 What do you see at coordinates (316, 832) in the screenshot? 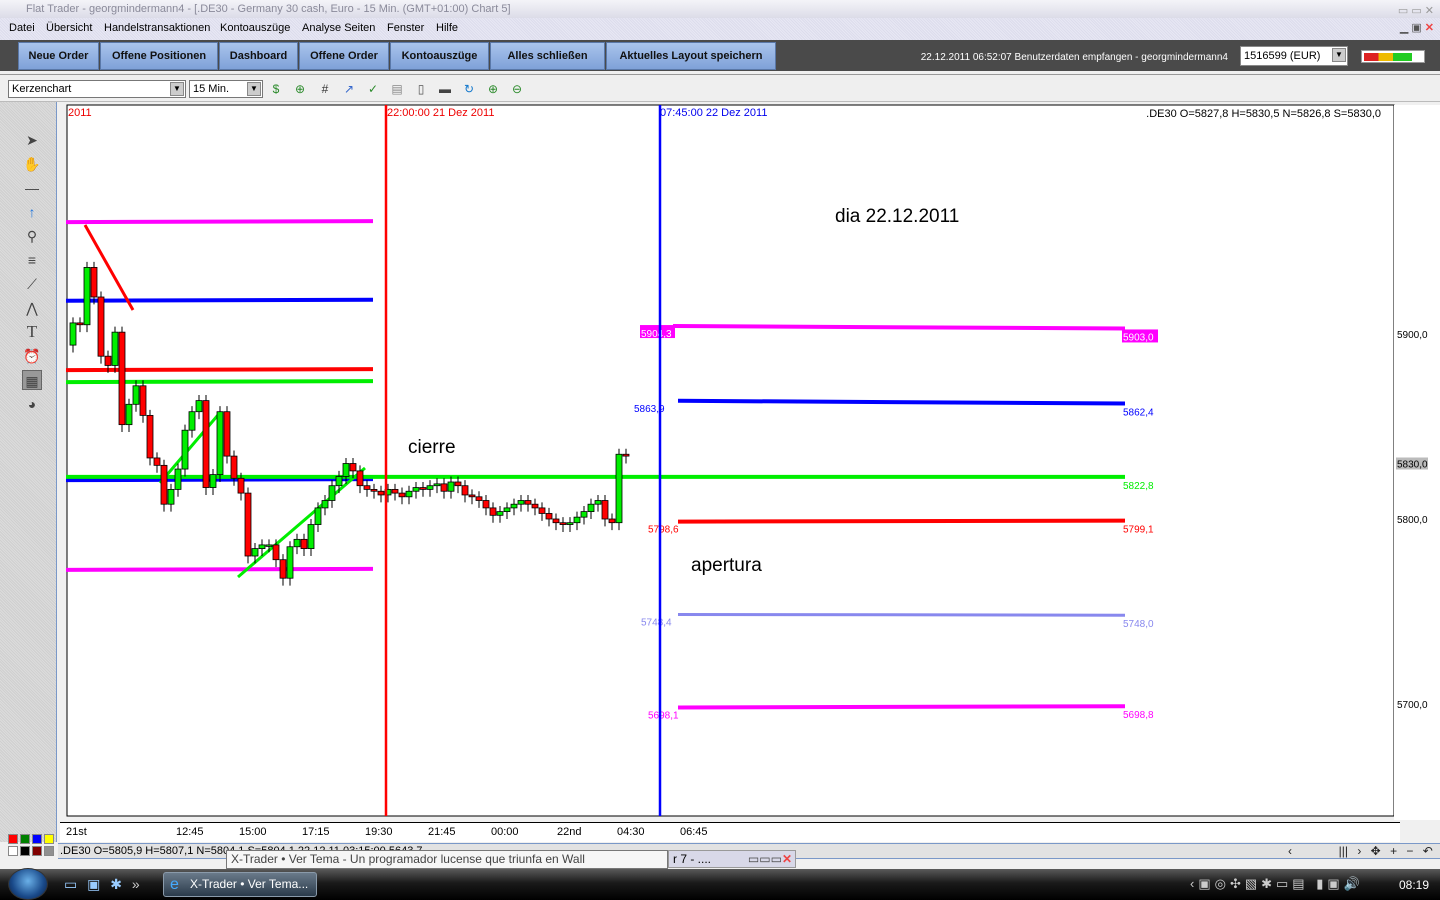
I see `time-tick: 17:15` at bounding box center [316, 832].